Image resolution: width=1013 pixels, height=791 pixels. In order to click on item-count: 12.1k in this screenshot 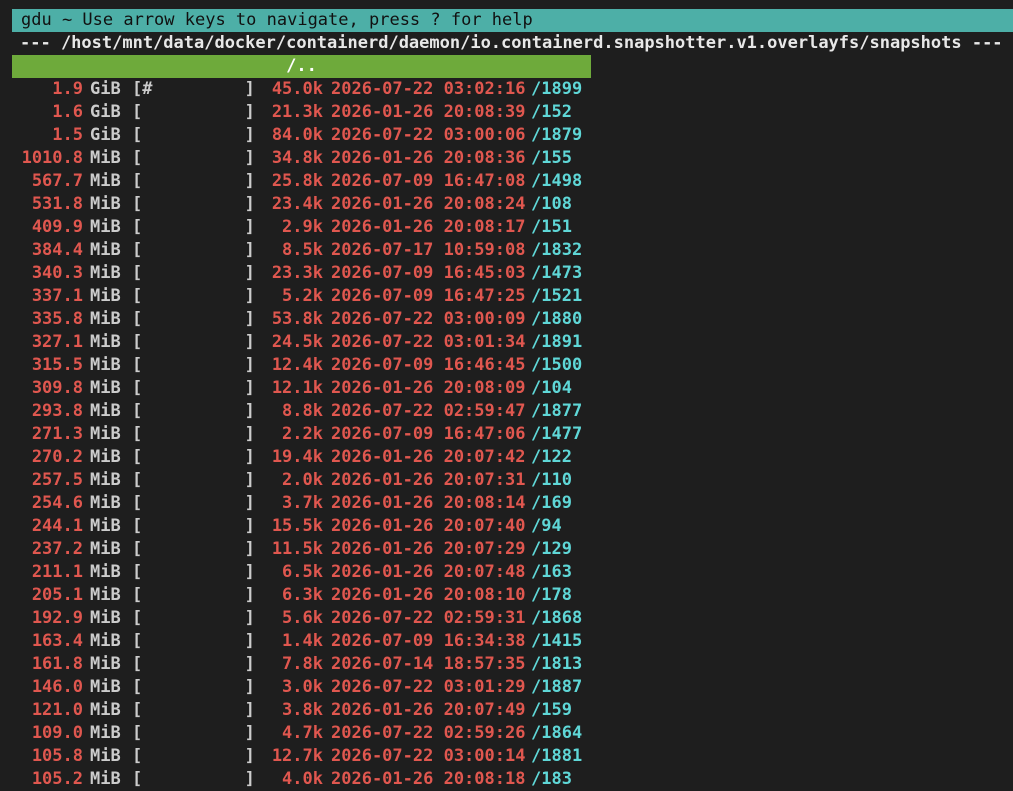, I will do `click(297, 388)`.